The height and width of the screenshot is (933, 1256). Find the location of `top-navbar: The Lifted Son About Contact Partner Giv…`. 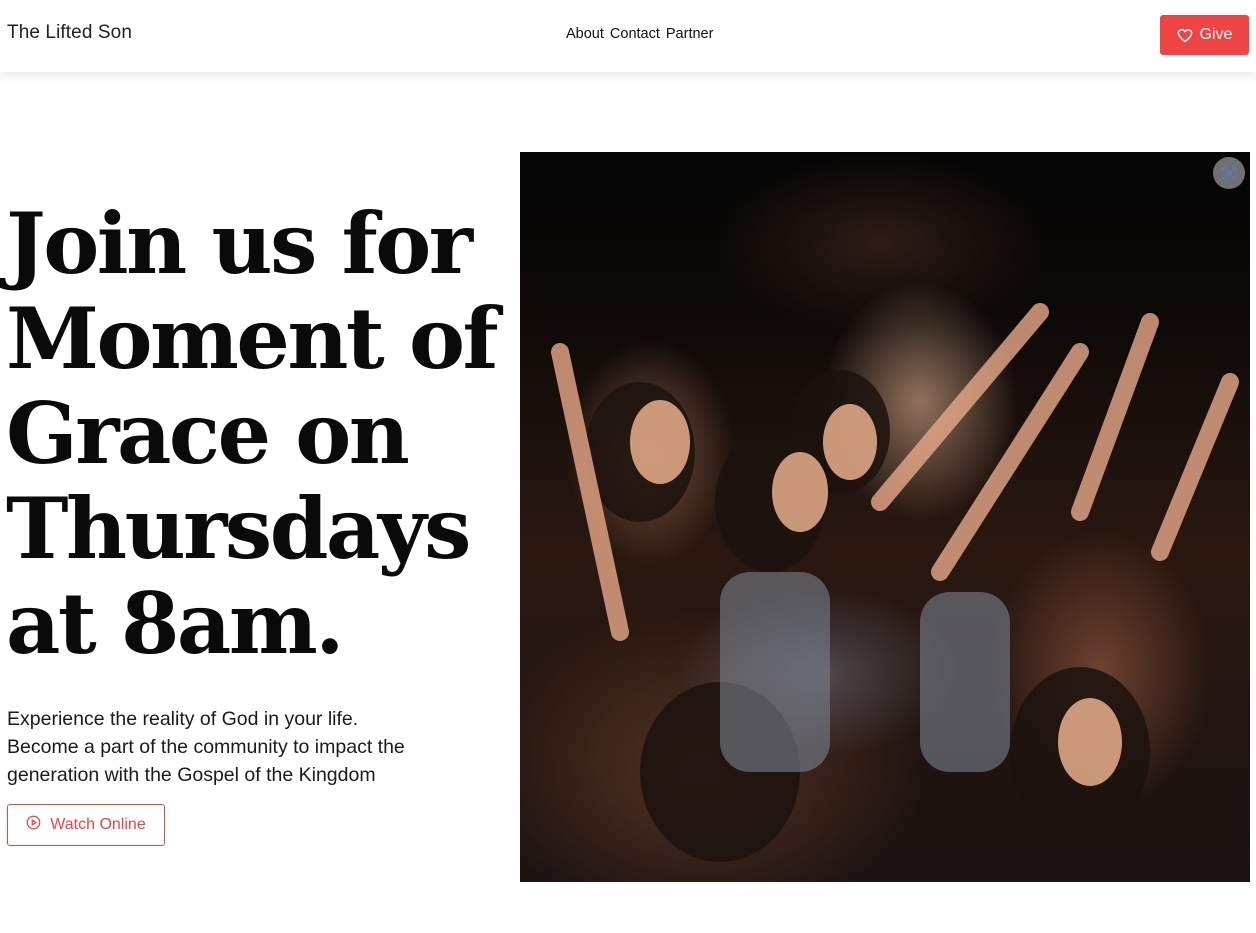

top-navbar: The Lifted Son About Contact Partner Giv… is located at coordinates (628, 36).